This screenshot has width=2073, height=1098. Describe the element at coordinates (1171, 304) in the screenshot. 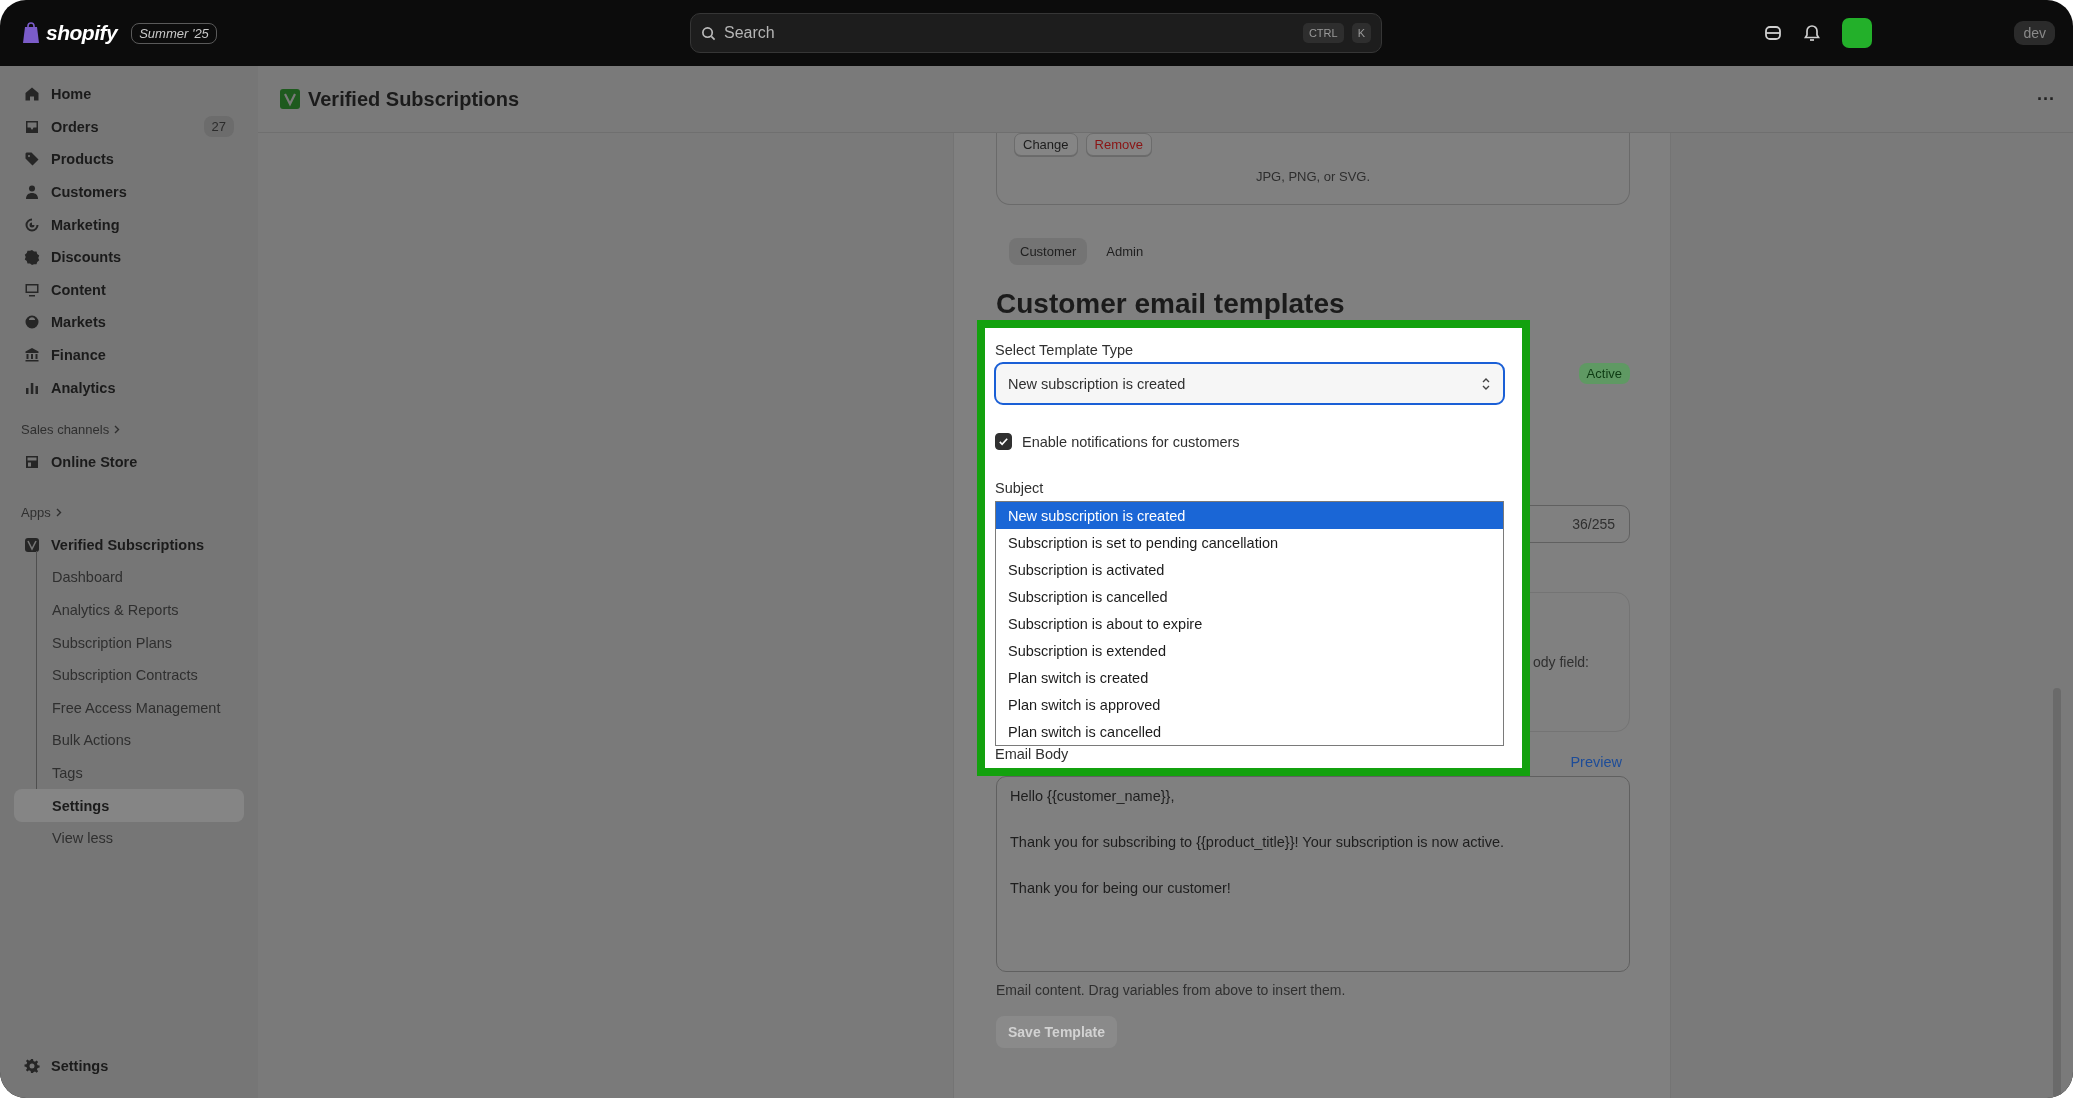

I see `section-heading: Customer email templates` at that location.